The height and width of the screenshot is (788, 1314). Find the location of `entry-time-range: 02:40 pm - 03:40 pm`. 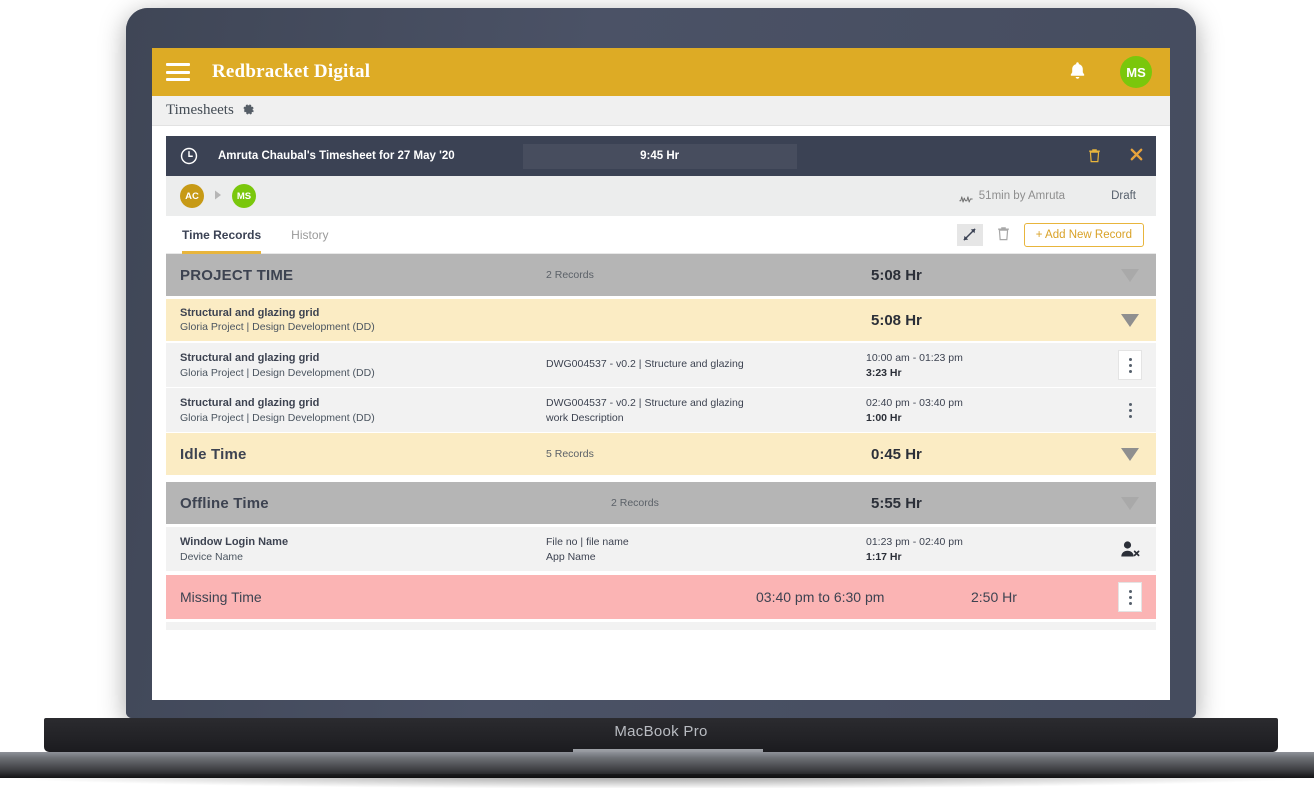

entry-time-range: 02:40 pm - 03:40 pm is located at coordinates (914, 402).